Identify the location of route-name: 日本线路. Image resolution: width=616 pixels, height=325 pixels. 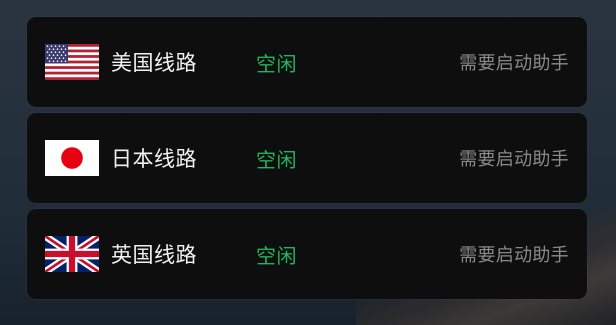
(154, 159).